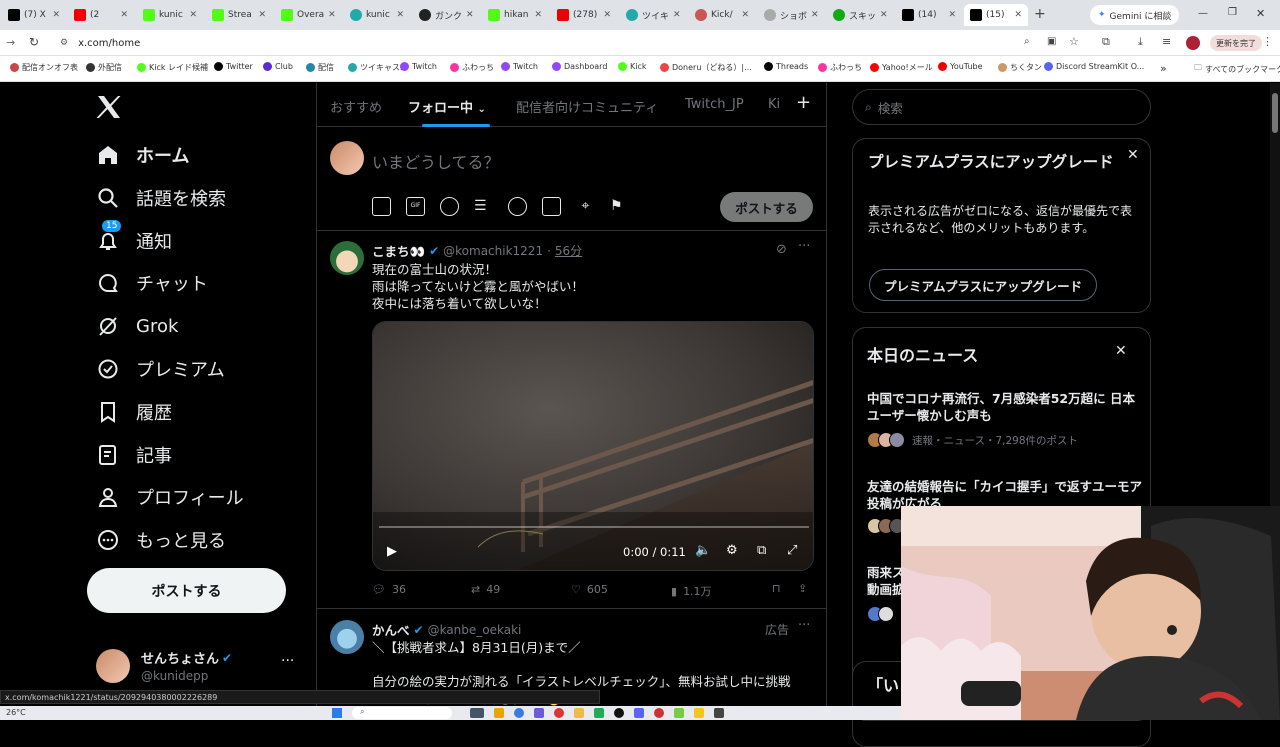  What do you see at coordinates (1232, 12) in the screenshot?
I see `maximize-button: ❐` at bounding box center [1232, 12].